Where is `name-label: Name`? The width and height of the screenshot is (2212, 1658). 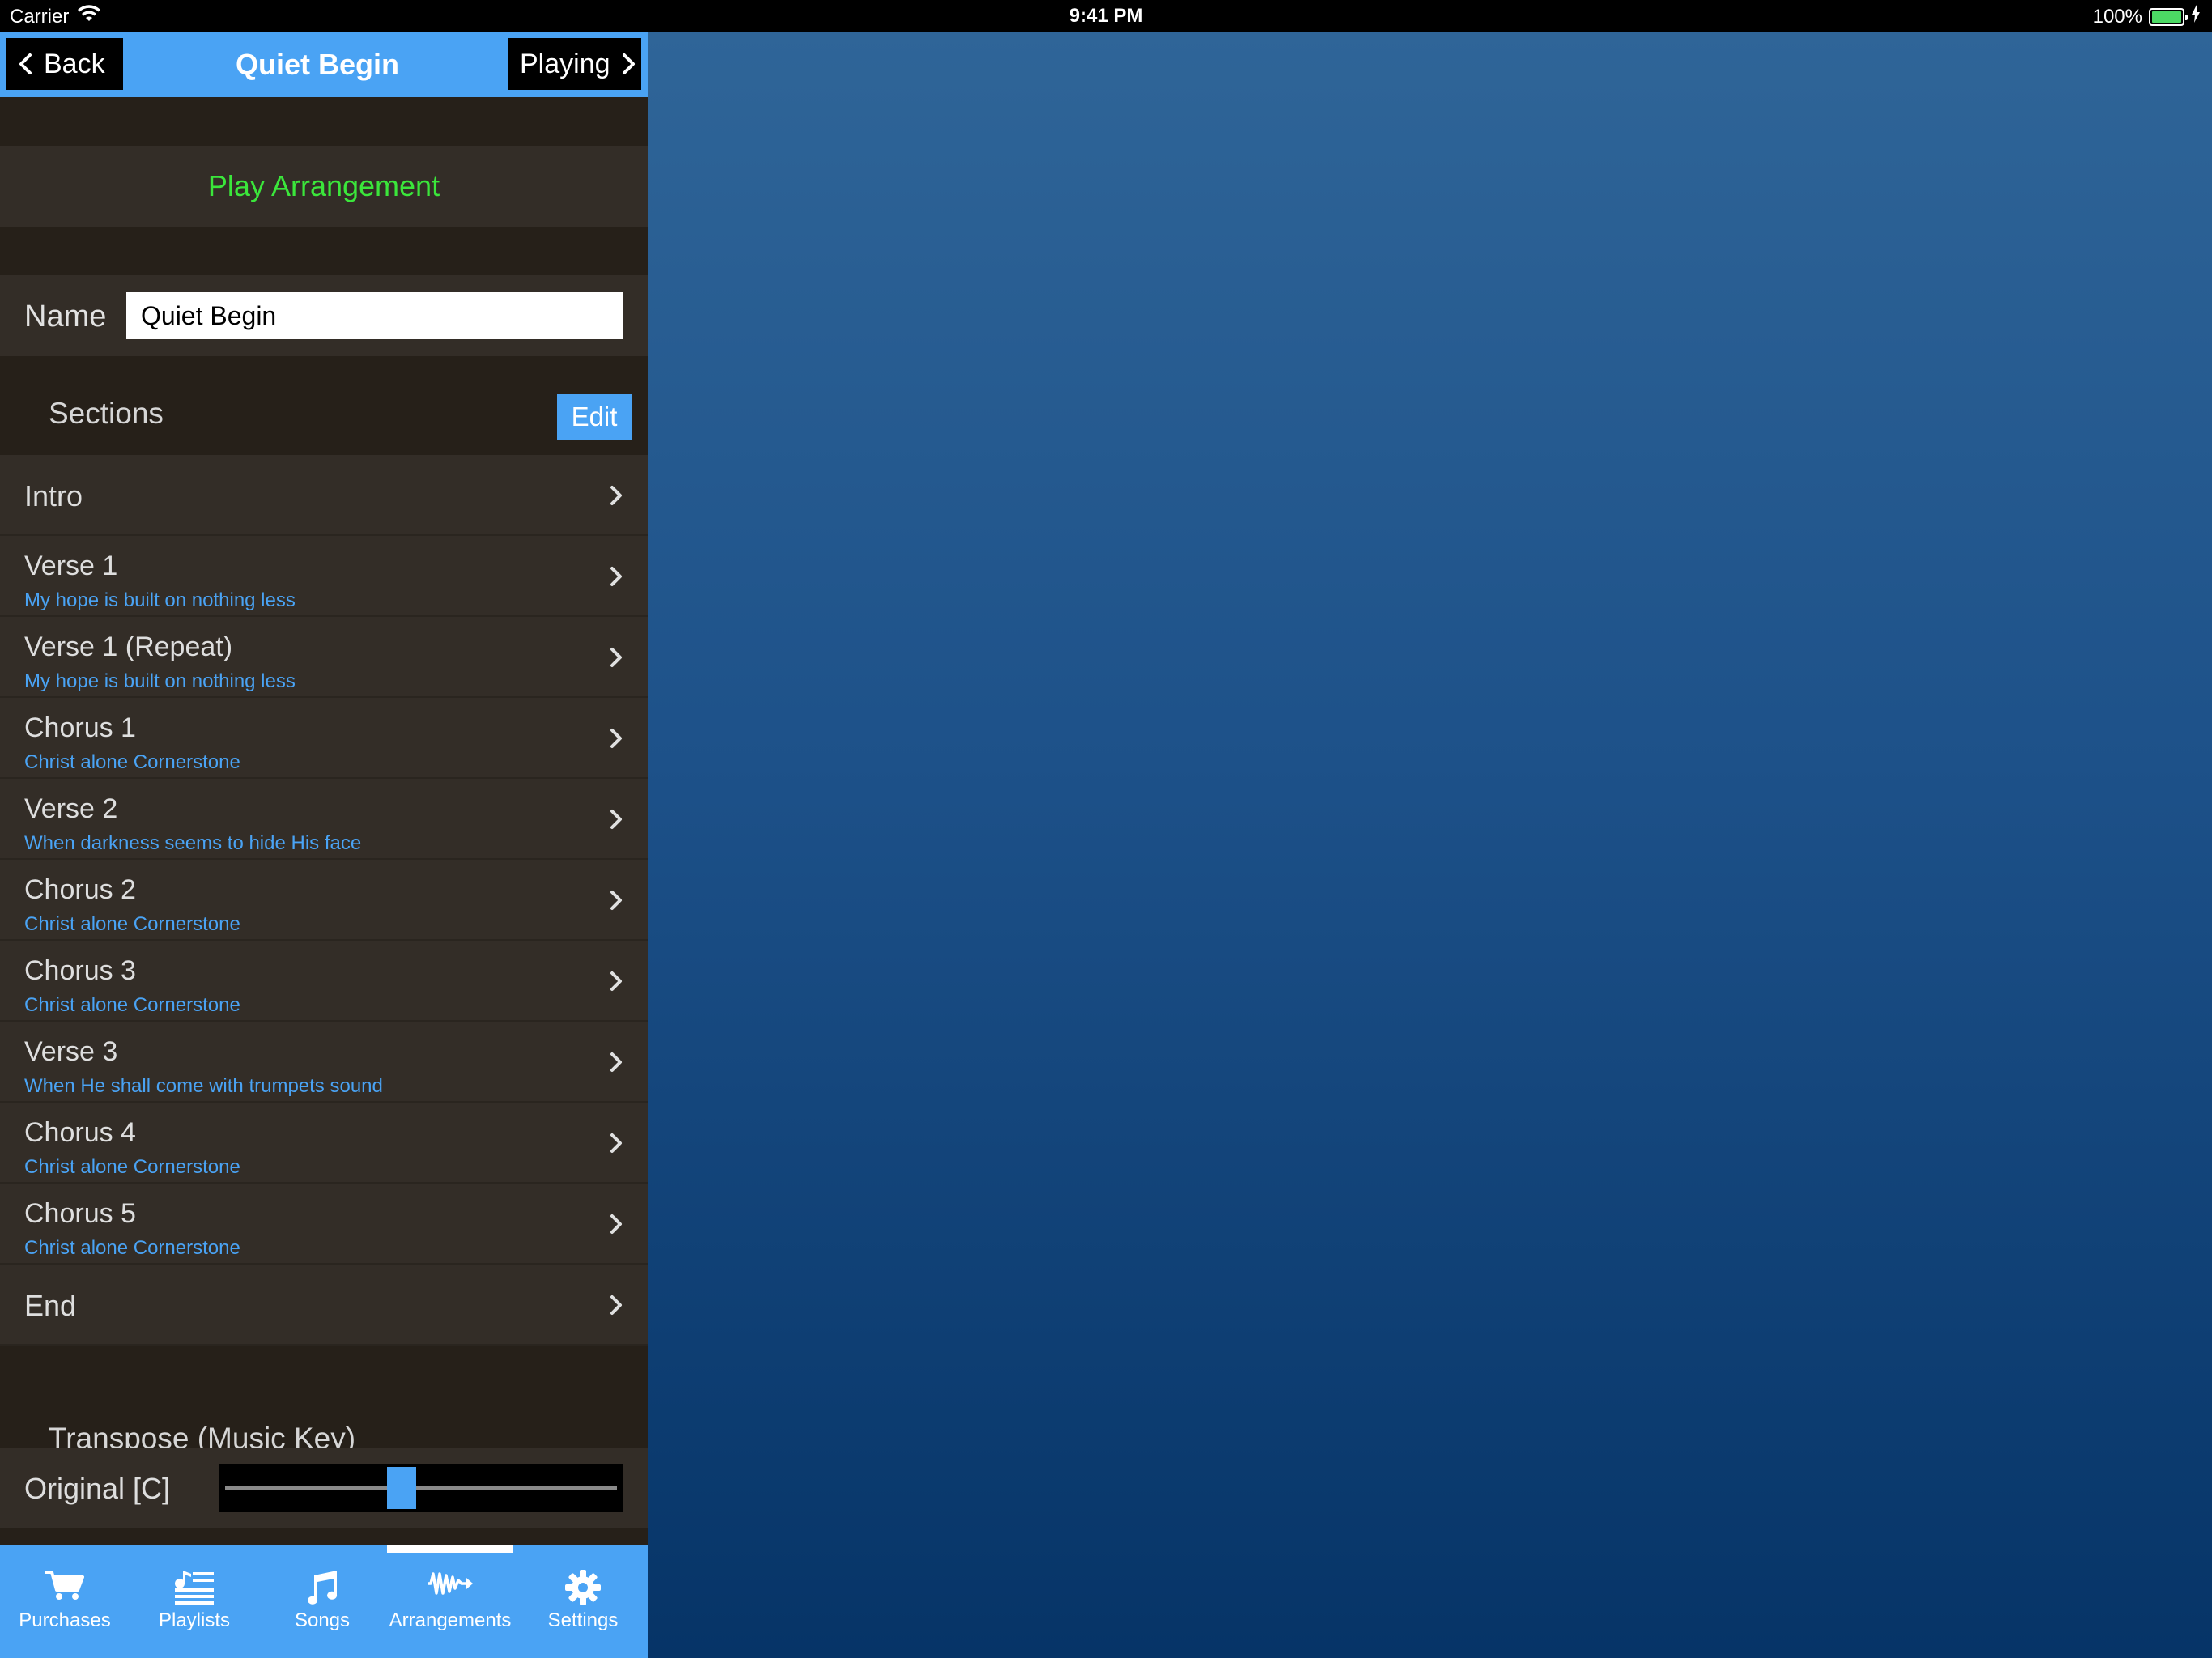
name-label: Name is located at coordinates (65, 317).